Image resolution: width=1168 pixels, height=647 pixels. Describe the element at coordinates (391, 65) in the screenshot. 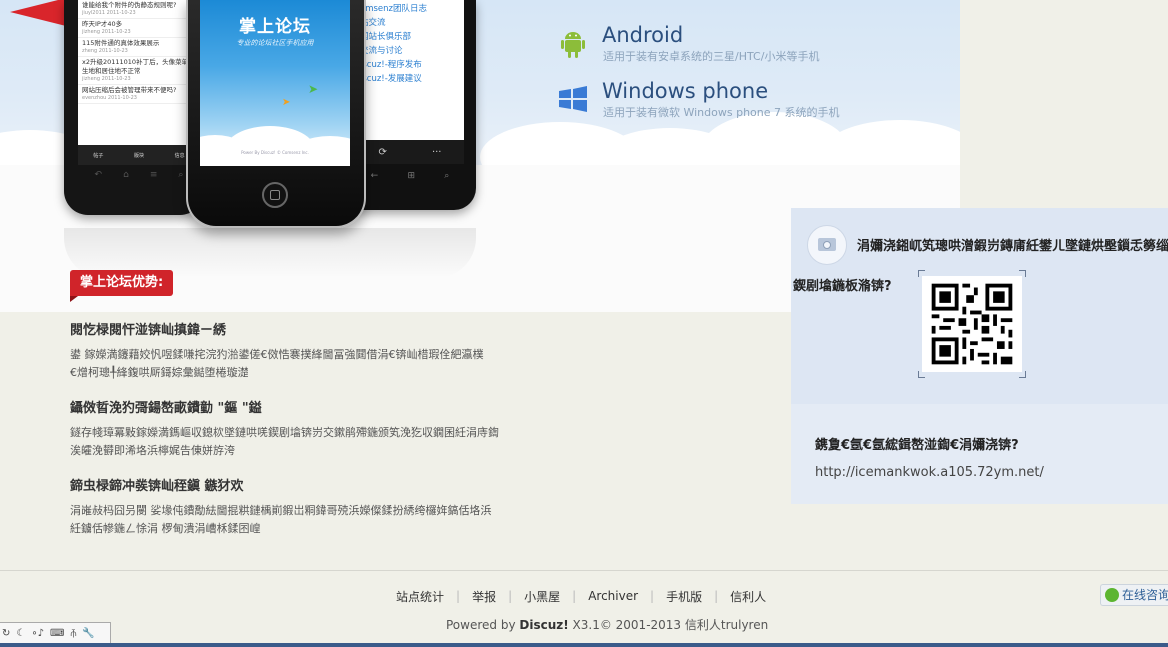

I see `list-item: iscuz!-程序发布` at that location.